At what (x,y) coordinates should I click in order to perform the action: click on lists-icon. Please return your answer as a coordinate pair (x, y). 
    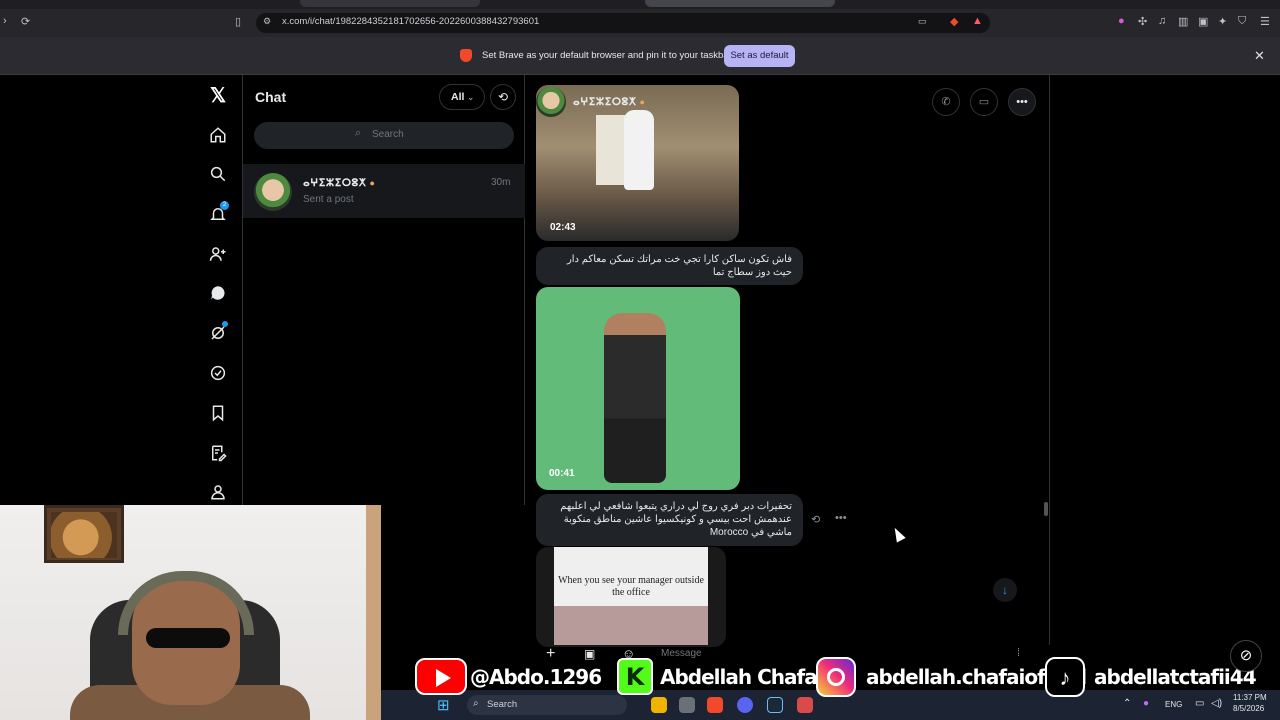
    Looking at the image, I should click on (218, 453).